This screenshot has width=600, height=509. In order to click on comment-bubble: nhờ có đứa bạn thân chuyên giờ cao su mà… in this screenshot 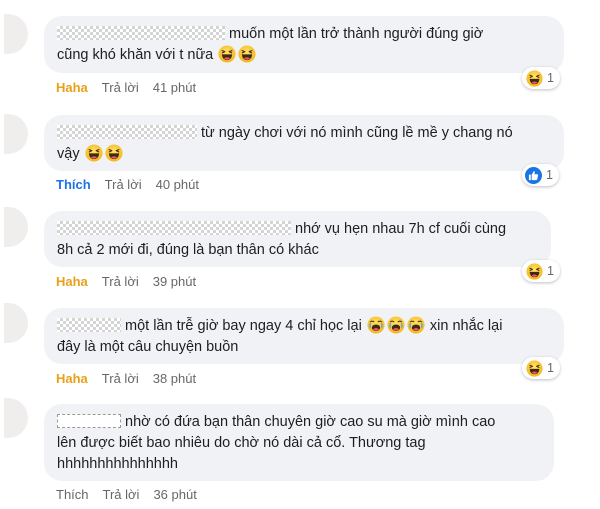, I will do `click(299, 442)`.